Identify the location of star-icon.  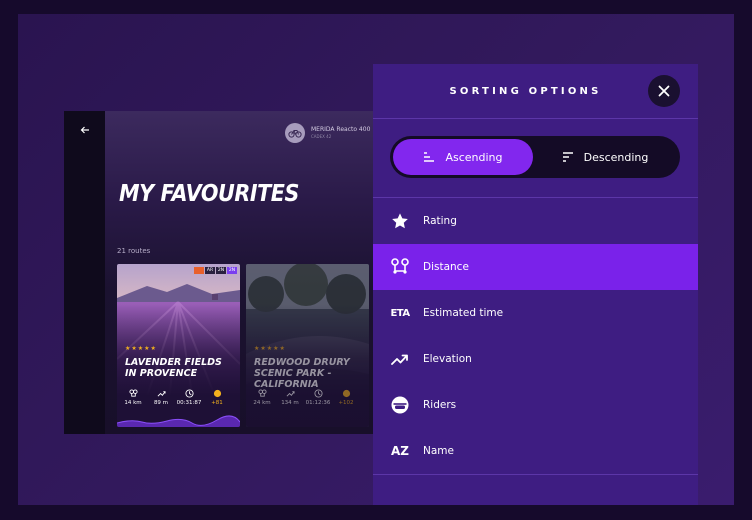
(400, 221).